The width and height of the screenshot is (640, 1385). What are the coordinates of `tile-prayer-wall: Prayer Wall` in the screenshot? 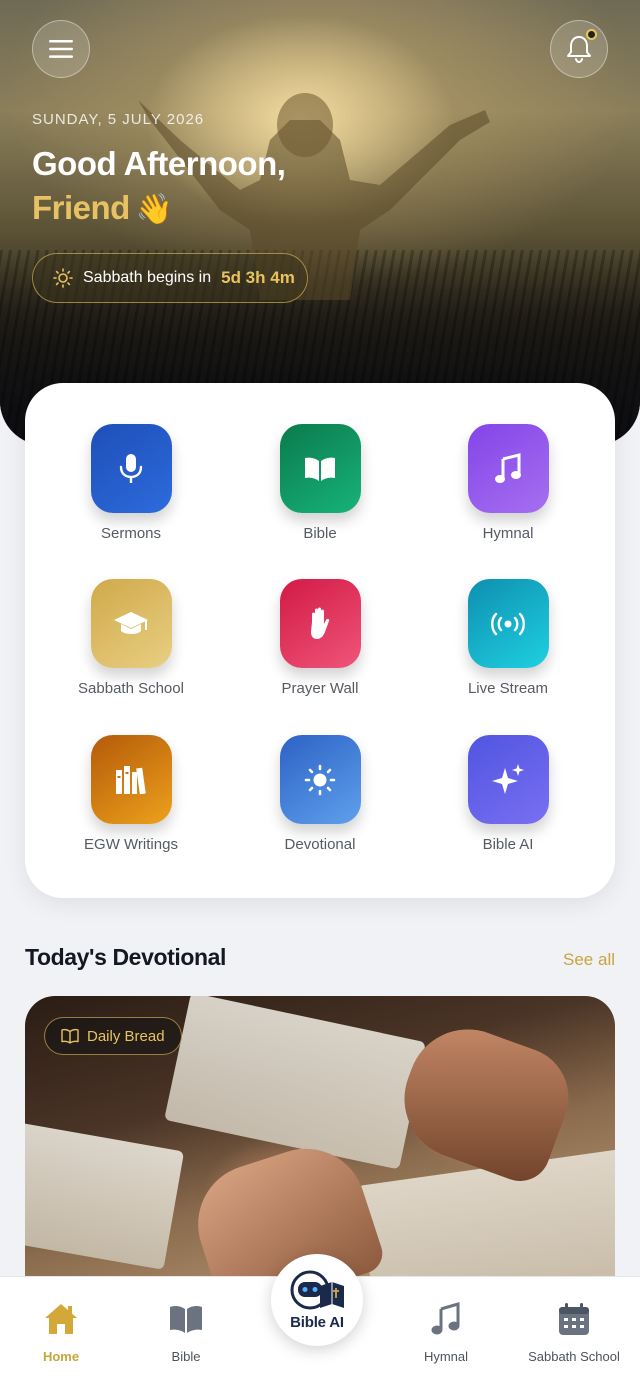 It's located at (320, 638).